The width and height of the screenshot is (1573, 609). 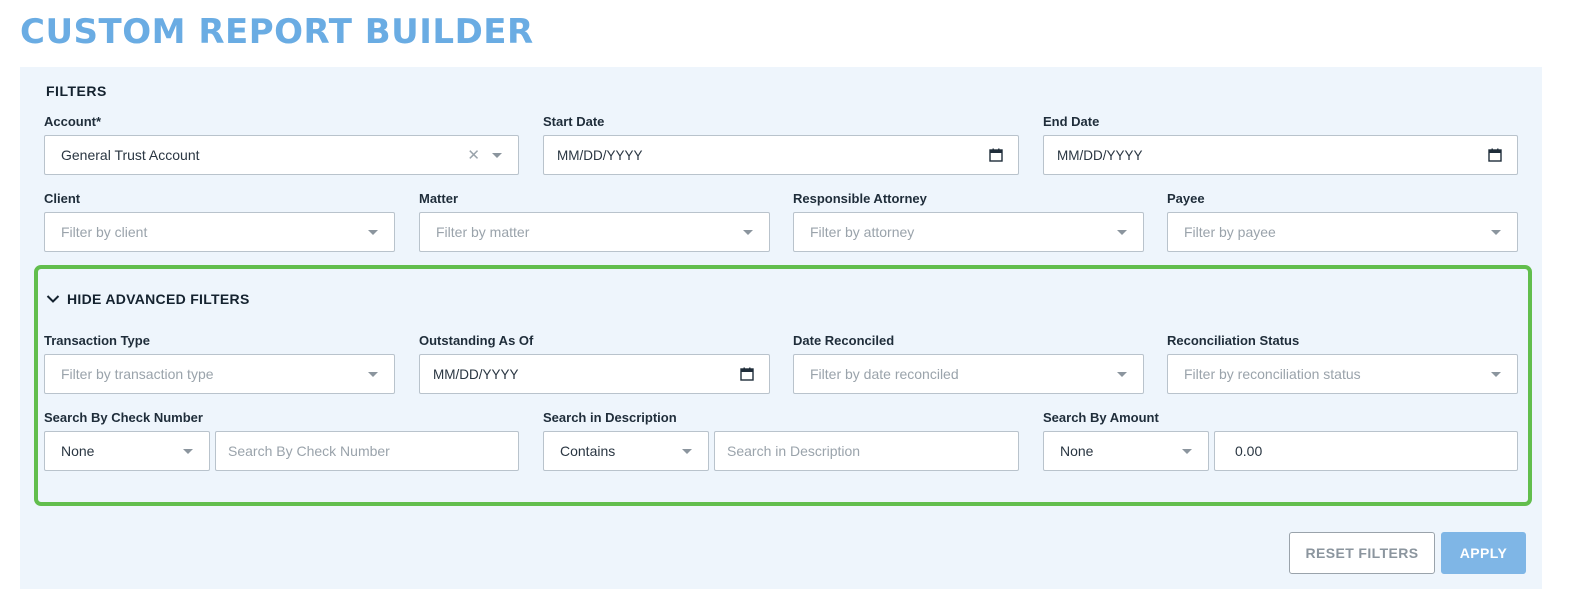 I want to click on end-date-label: End Date, so click(x=1071, y=121).